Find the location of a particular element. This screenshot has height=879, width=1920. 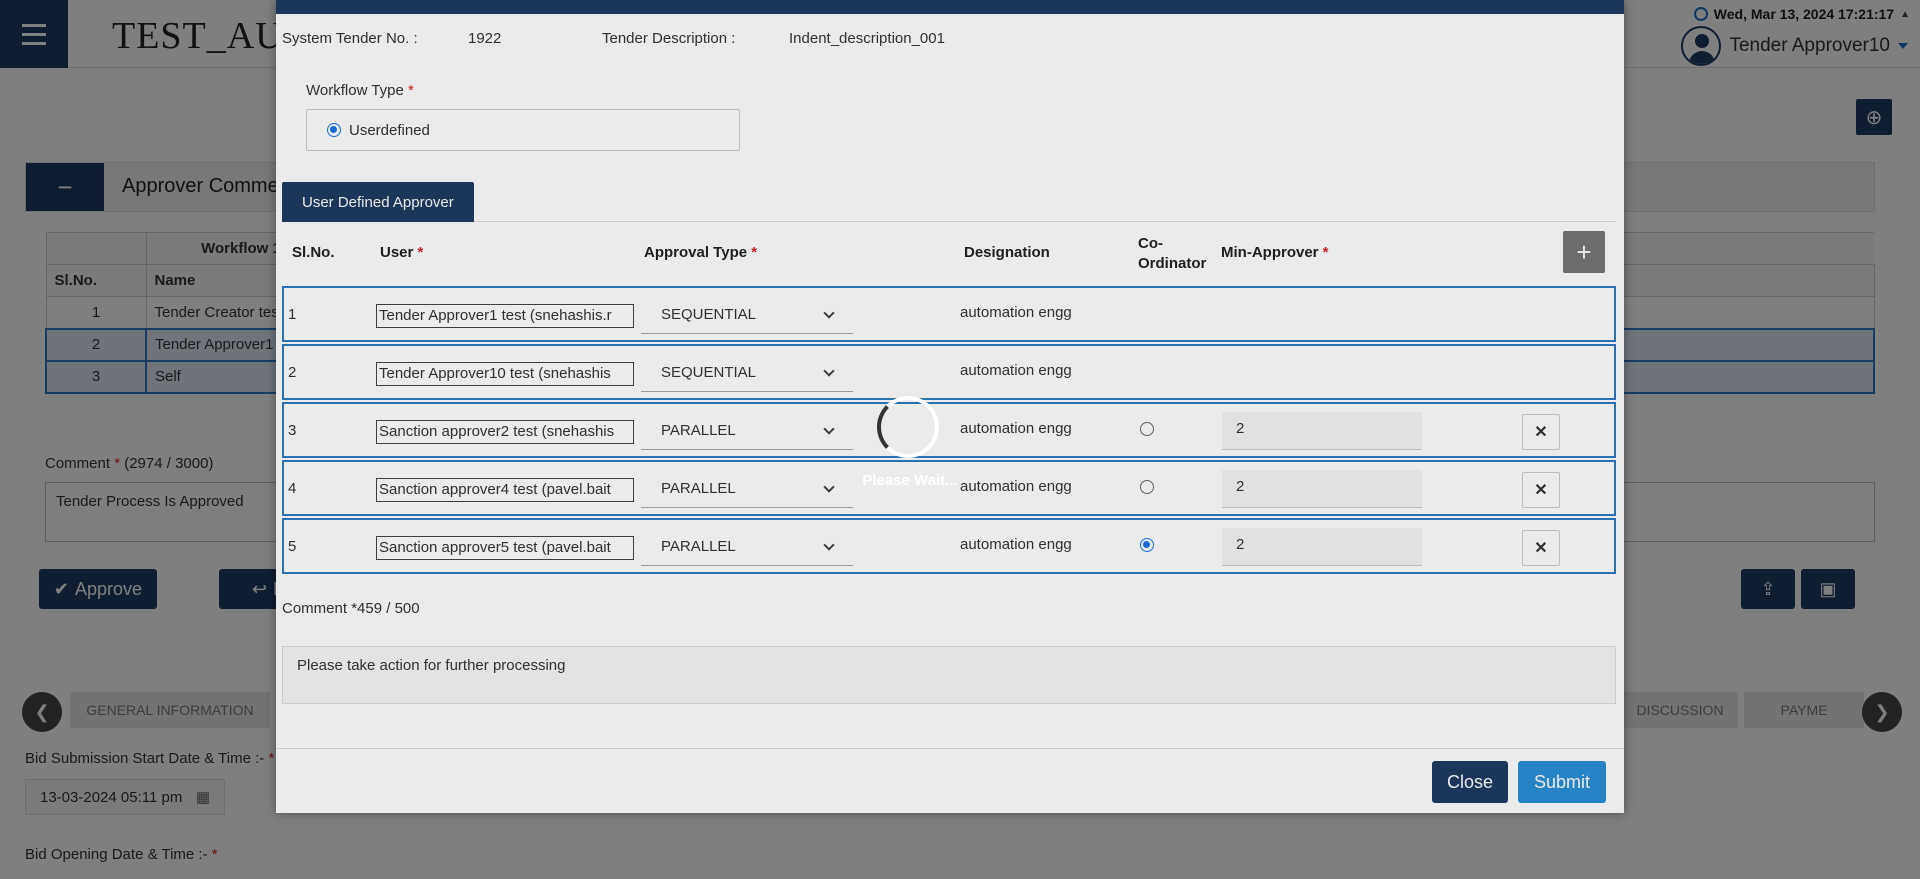

header-approval-type: Approval Type * is located at coordinates (701, 252).